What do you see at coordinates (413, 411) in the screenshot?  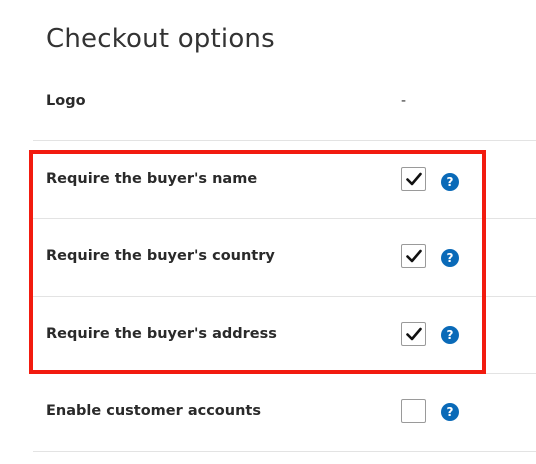 I see `customer-accounts-checkbox` at bounding box center [413, 411].